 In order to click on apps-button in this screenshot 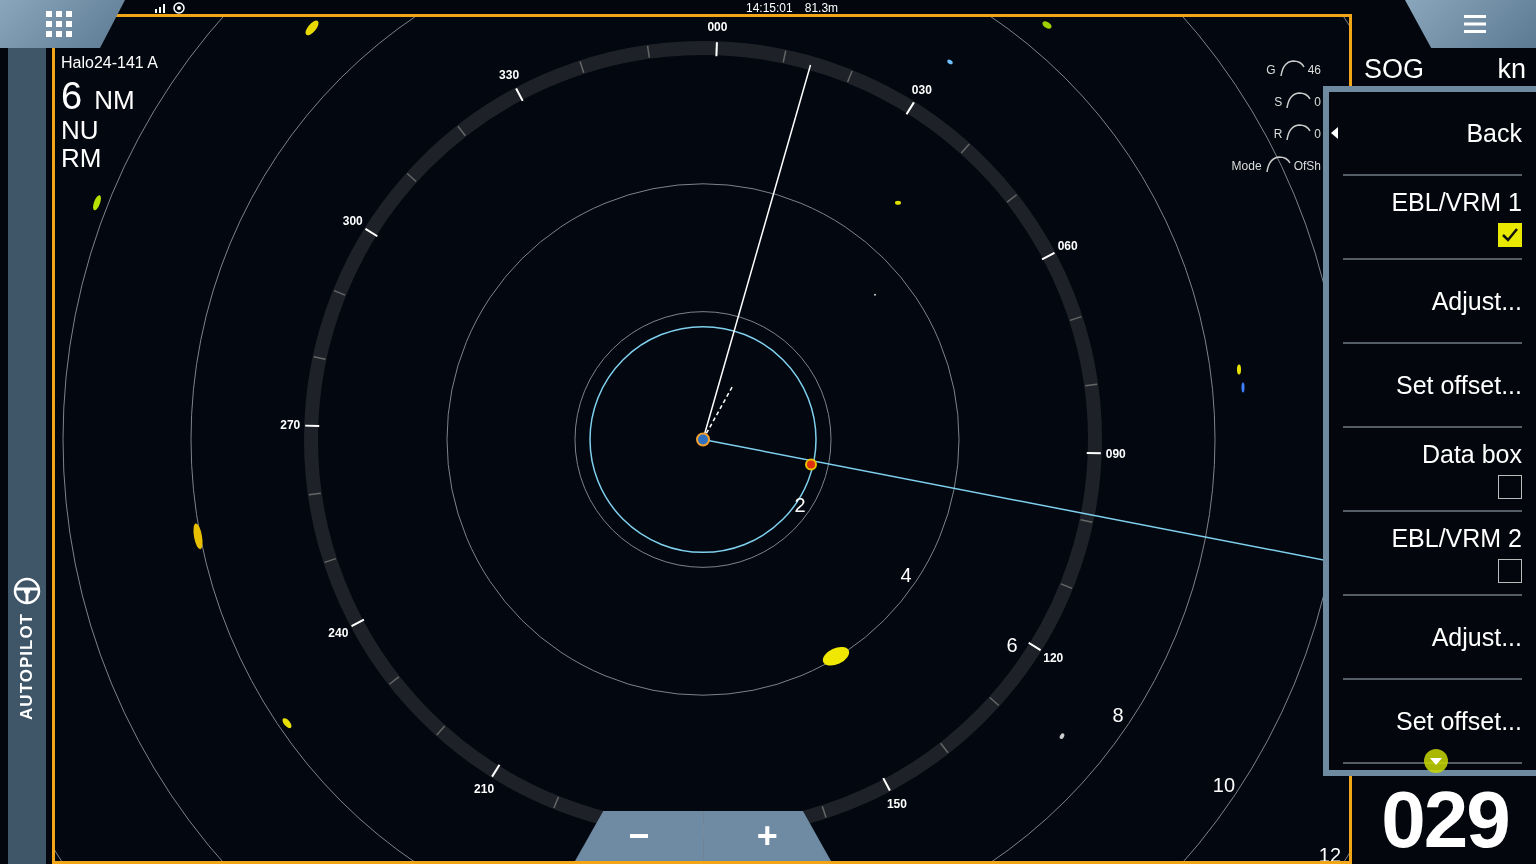, I will do `click(62, 24)`.